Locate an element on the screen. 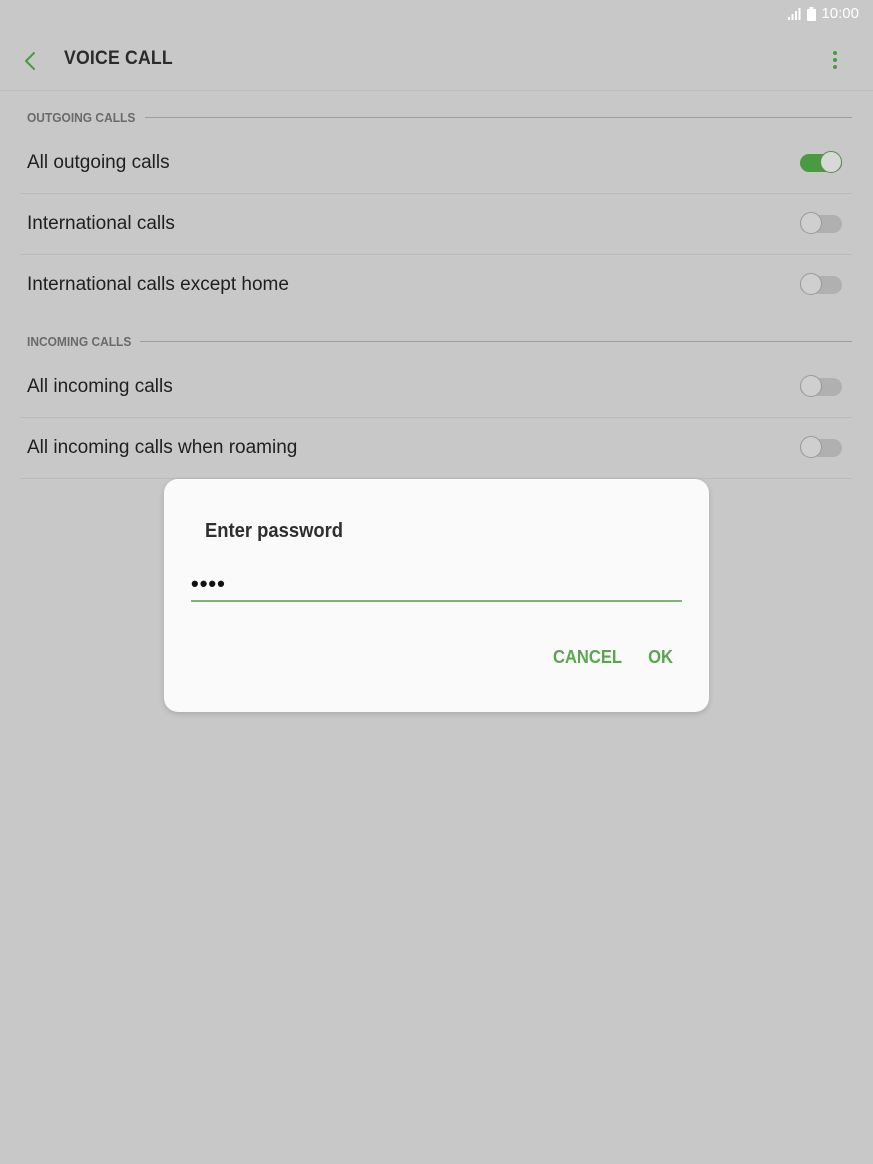  setting-label: All incoming calls is located at coordinates (100, 386).